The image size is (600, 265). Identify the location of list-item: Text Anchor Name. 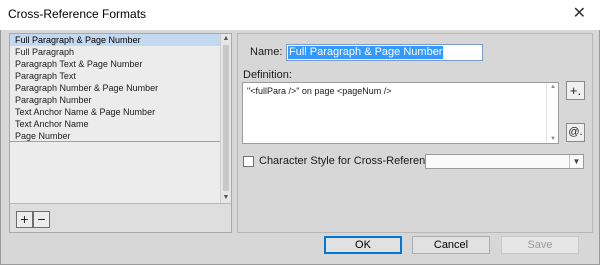
(115, 124).